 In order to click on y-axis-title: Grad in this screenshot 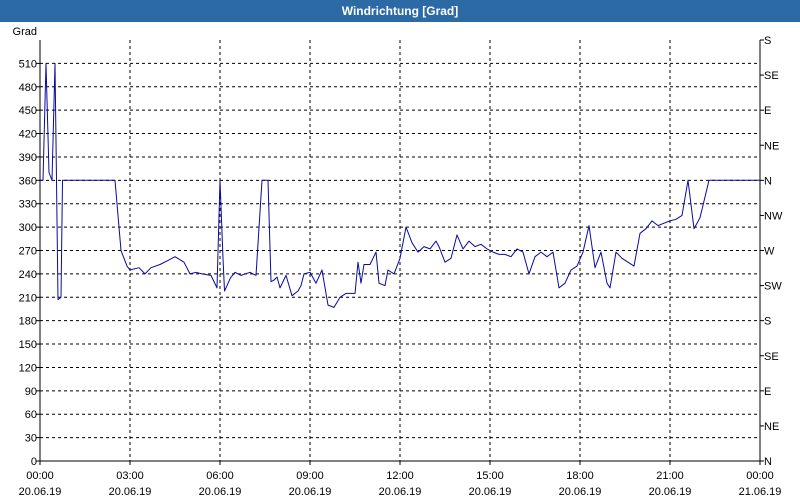, I will do `click(25, 32)`.